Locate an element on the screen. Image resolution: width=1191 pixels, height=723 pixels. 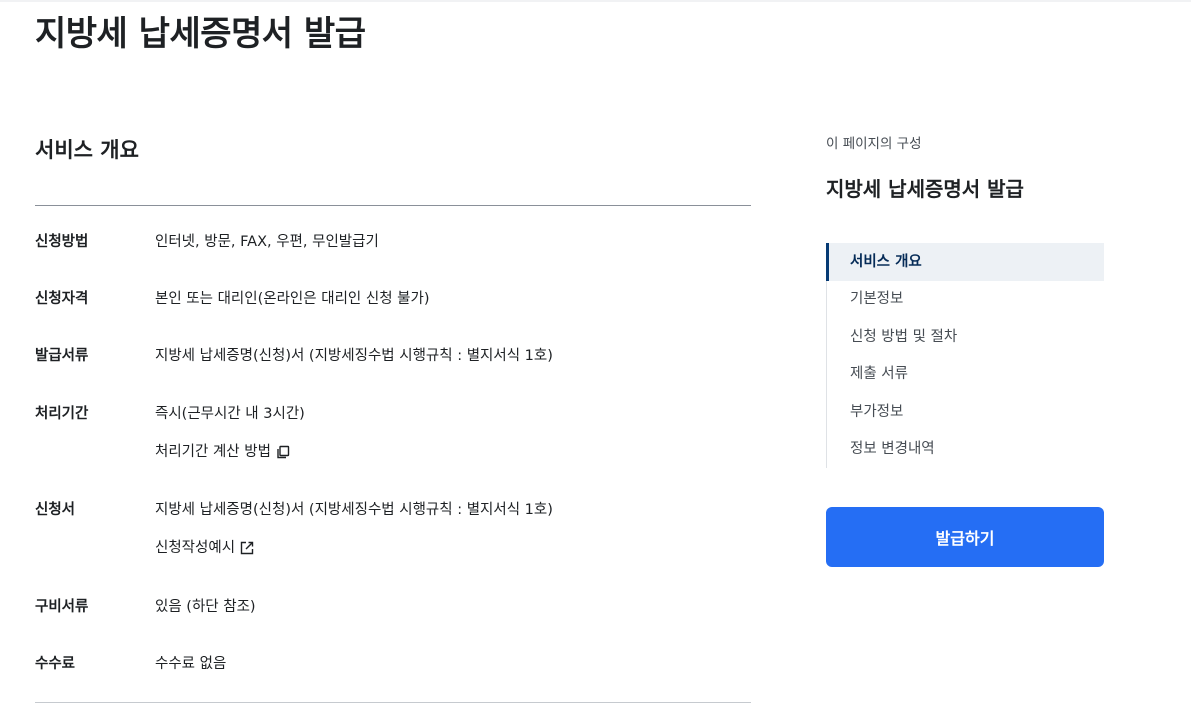
sidebar-title: 지방세 납세증명서 발급 is located at coordinates (925, 189).